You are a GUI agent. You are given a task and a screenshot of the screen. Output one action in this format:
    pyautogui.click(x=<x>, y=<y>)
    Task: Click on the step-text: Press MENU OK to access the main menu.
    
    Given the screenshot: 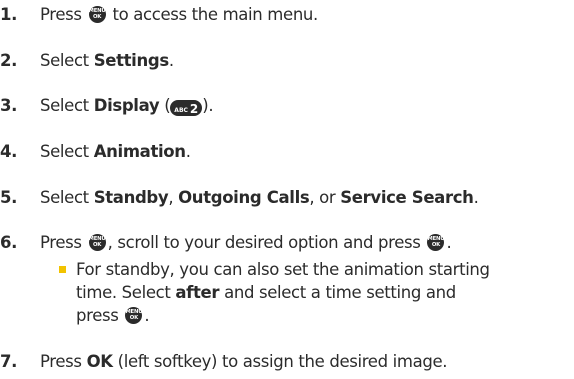 What is the action you would take?
    pyautogui.click(x=179, y=14)
    